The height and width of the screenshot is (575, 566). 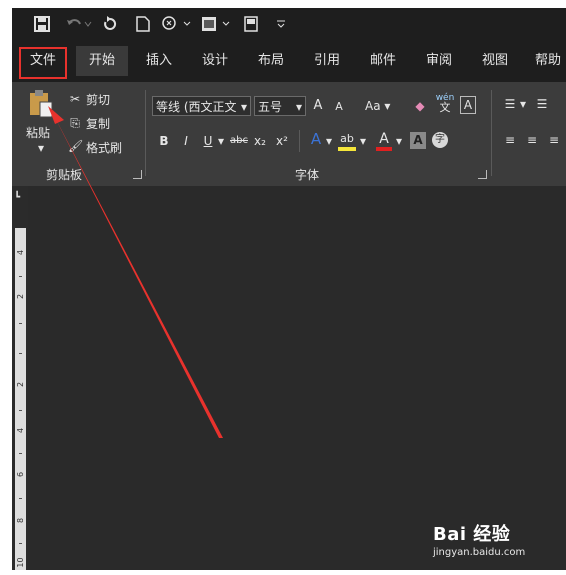 I want to click on subscript-button: x₂, so click(x=260, y=141).